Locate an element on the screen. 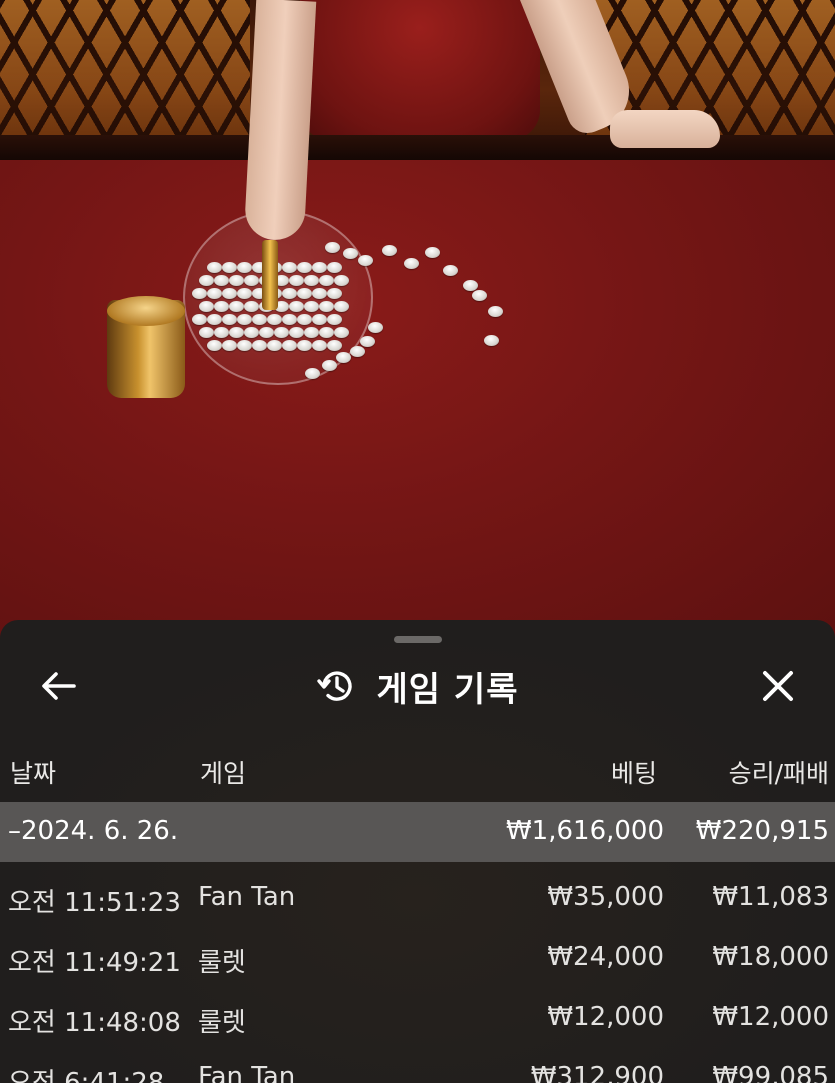  brass-cup-top is located at coordinates (146, 311).